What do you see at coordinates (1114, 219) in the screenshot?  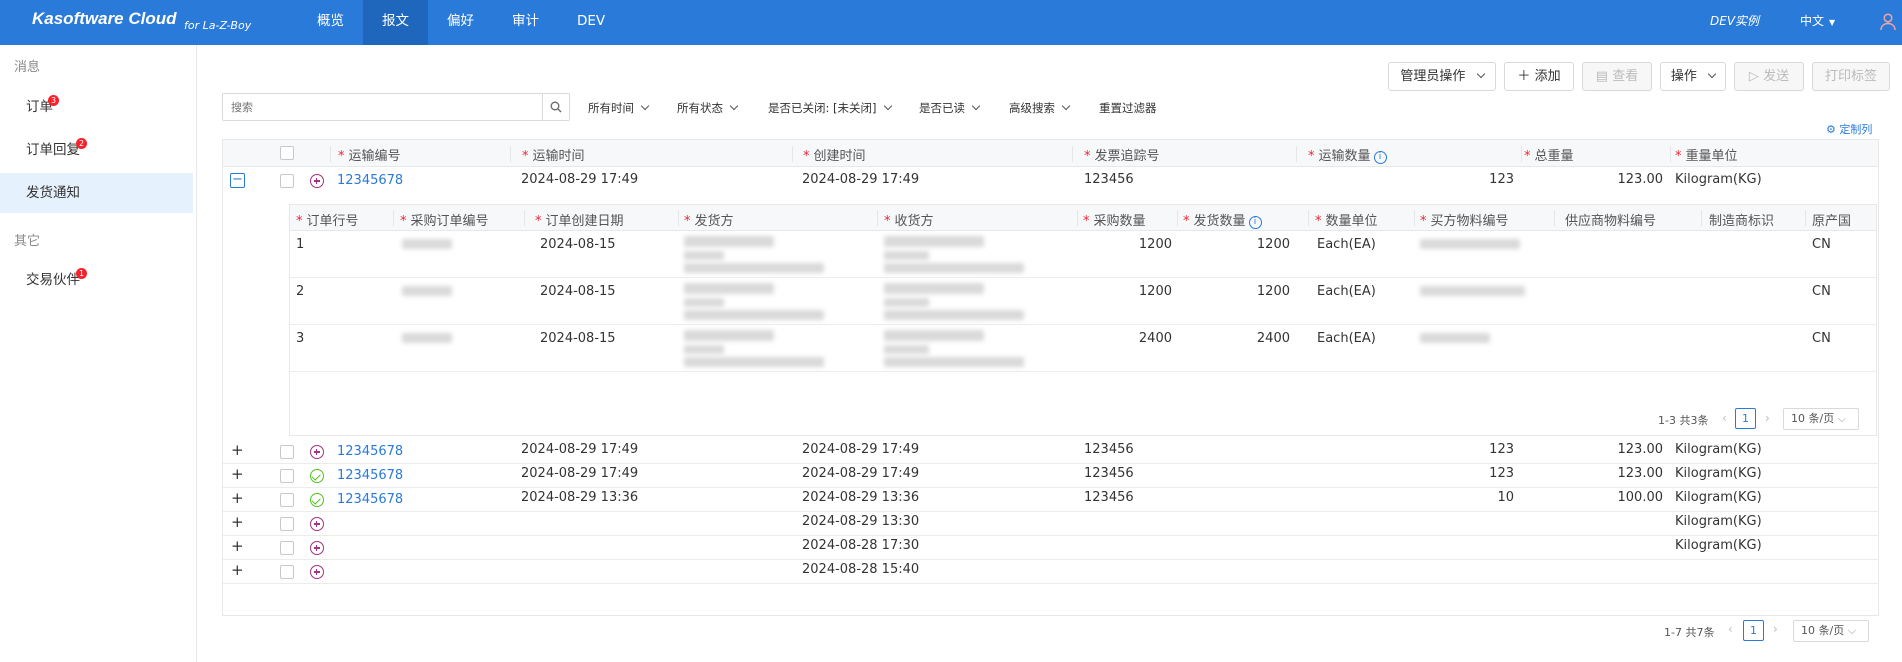 I see `col-order-qty: * 采购数量` at bounding box center [1114, 219].